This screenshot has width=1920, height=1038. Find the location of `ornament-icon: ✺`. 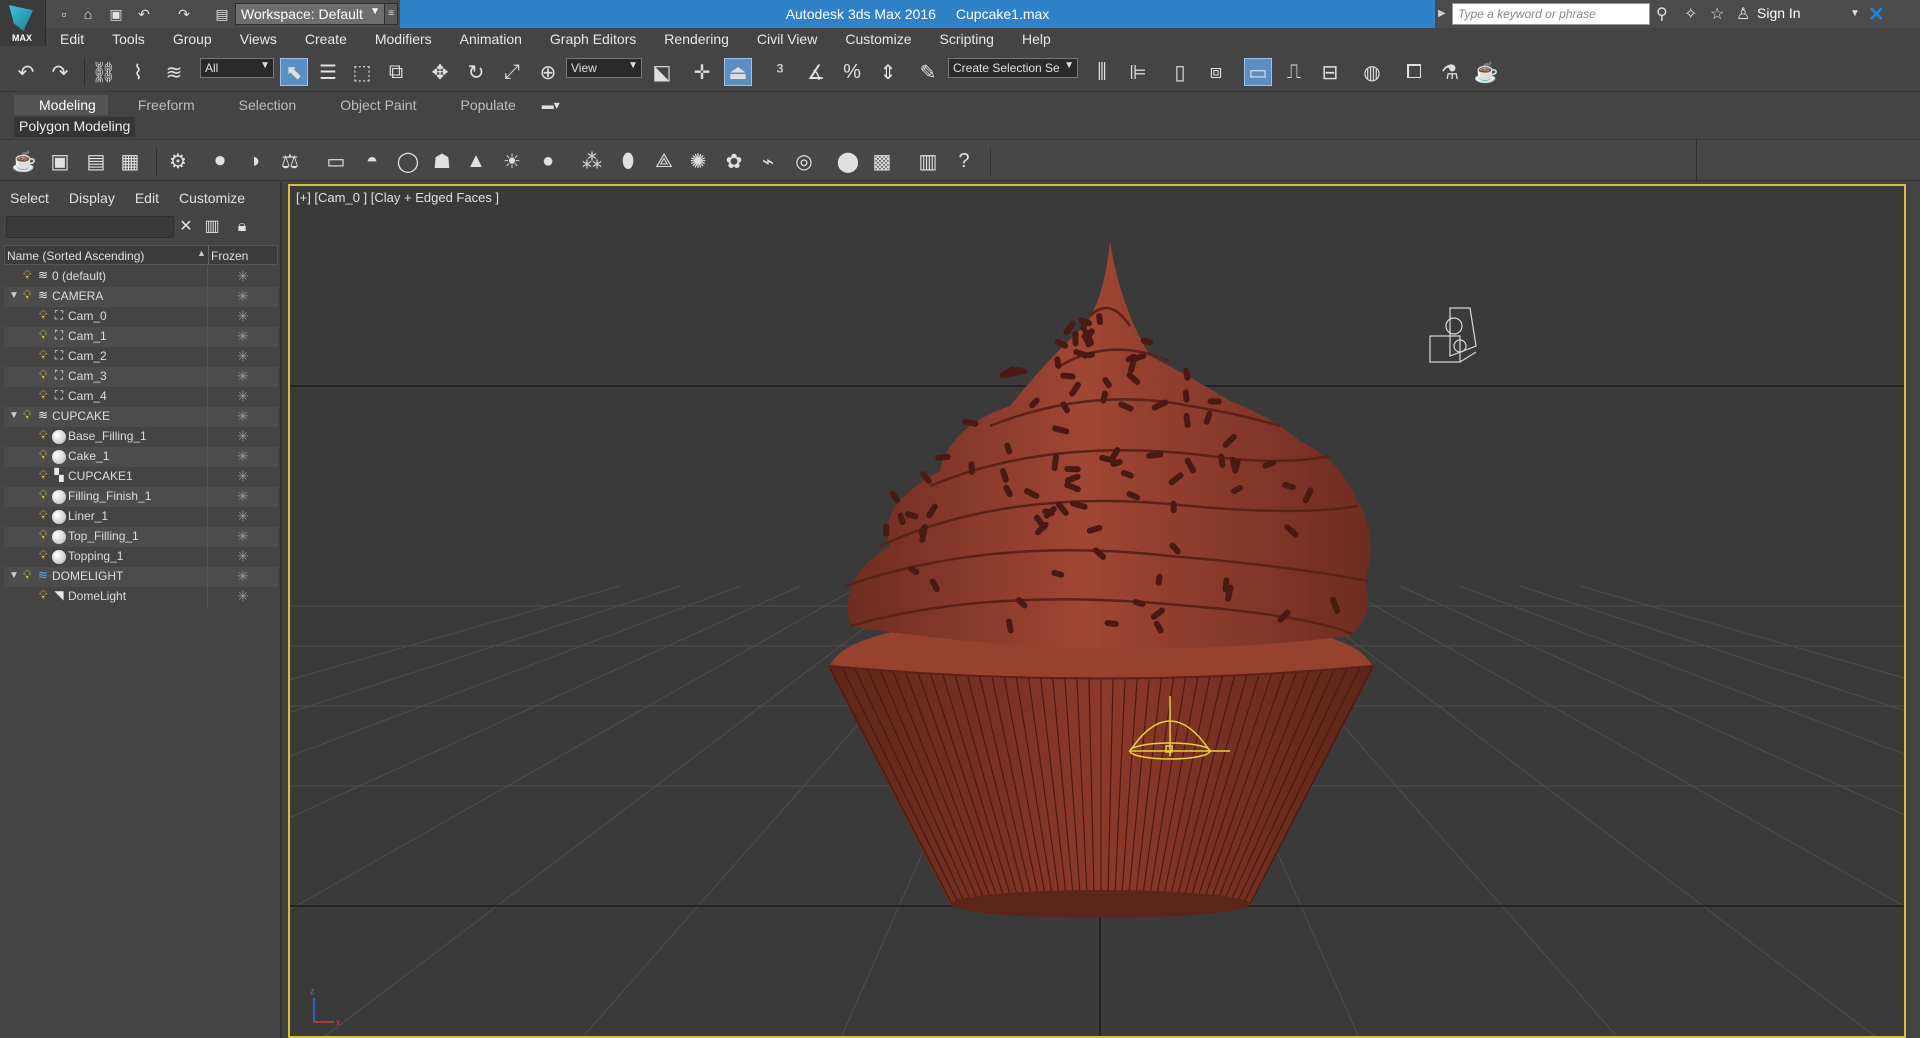

ornament-icon: ✺ is located at coordinates (698, 161).